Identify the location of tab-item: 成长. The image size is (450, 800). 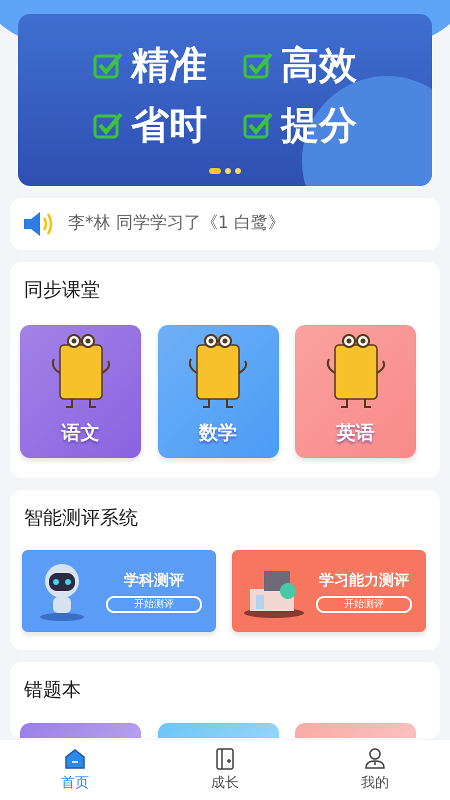
(225, 770).